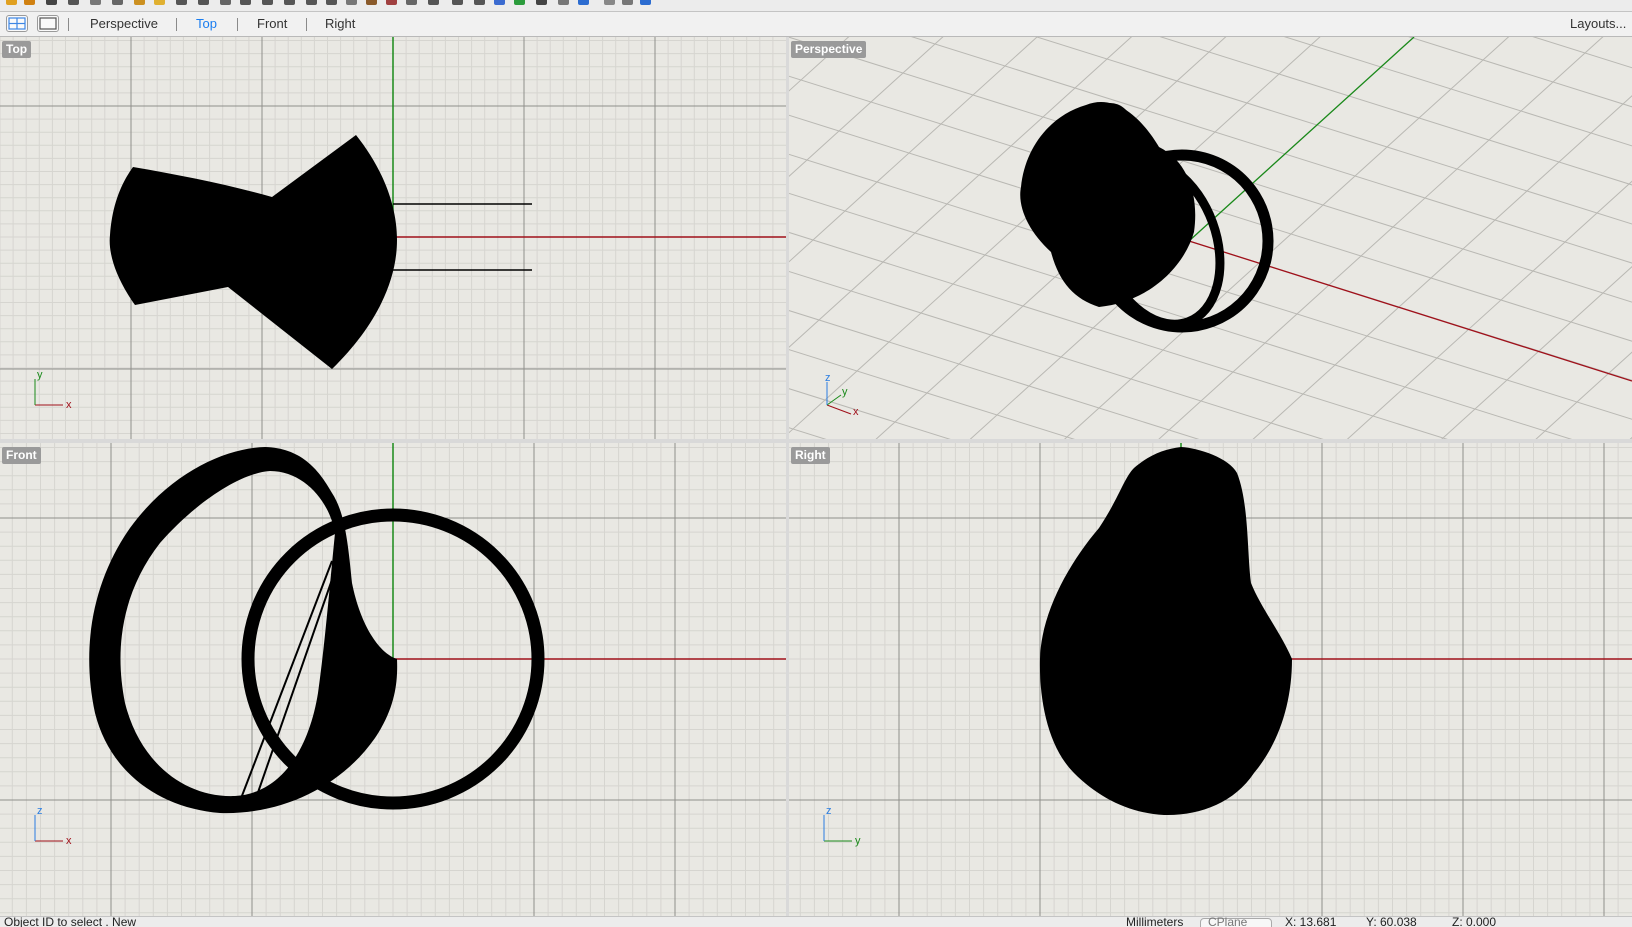 Image resolution: width=1632 pixels, height=927 pixels. What do you see at coordinates (858, 841) in the screenshot?
I see `axis-label-h: y` at bounding box center [858, 841].